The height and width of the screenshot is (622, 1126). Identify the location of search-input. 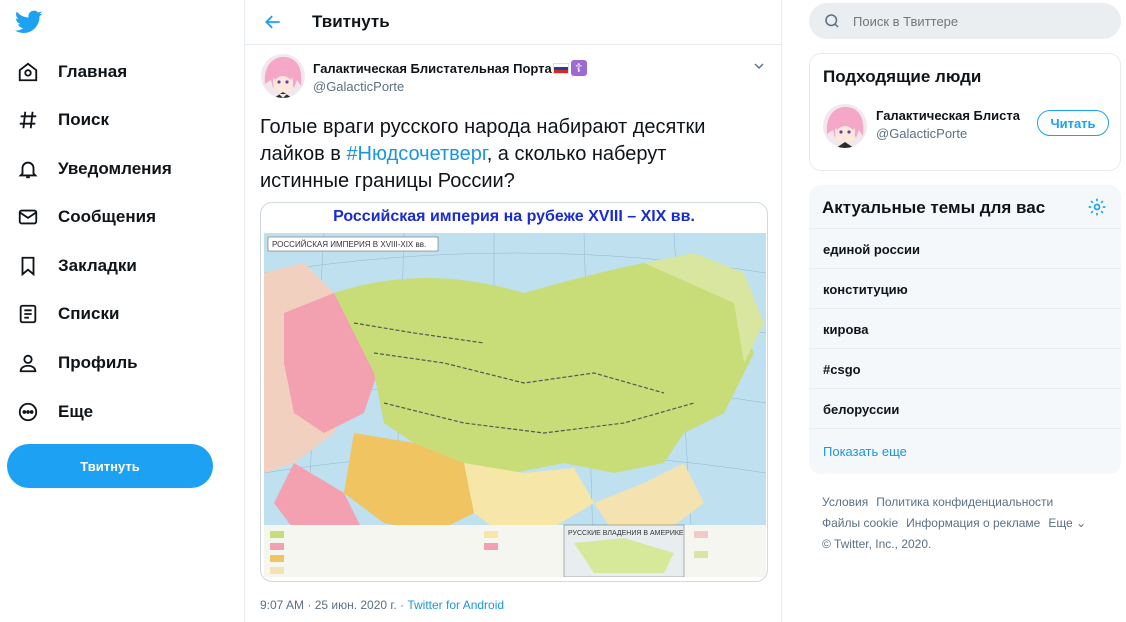
(973, 21).